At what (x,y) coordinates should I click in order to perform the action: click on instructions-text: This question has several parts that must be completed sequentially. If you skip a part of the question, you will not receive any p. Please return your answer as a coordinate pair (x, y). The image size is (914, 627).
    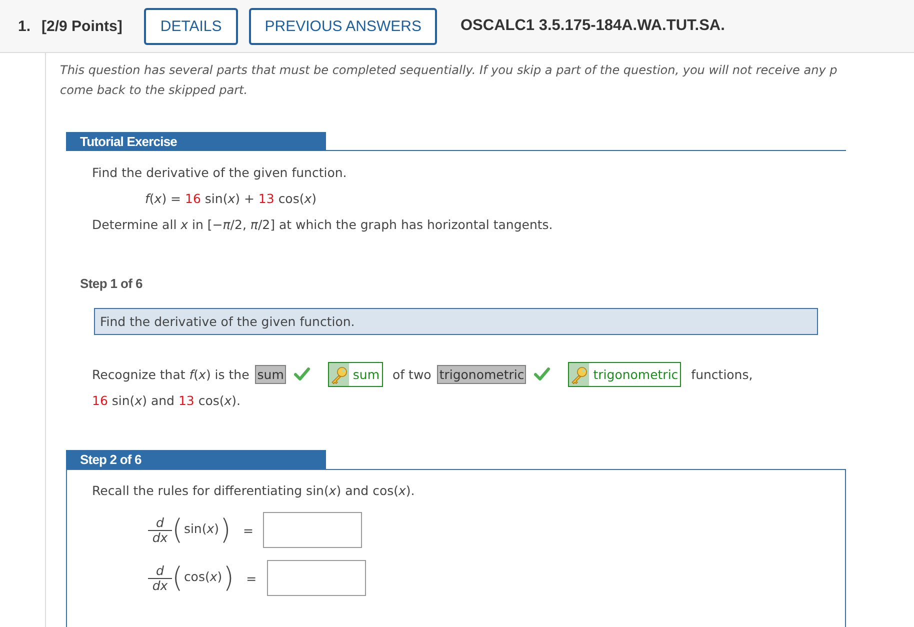
    Looking at the image, I should click on (449, 70).